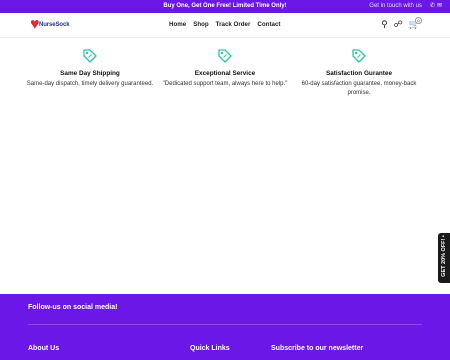  I want to click on footer-heading-about: About Us, so click(44, 348).